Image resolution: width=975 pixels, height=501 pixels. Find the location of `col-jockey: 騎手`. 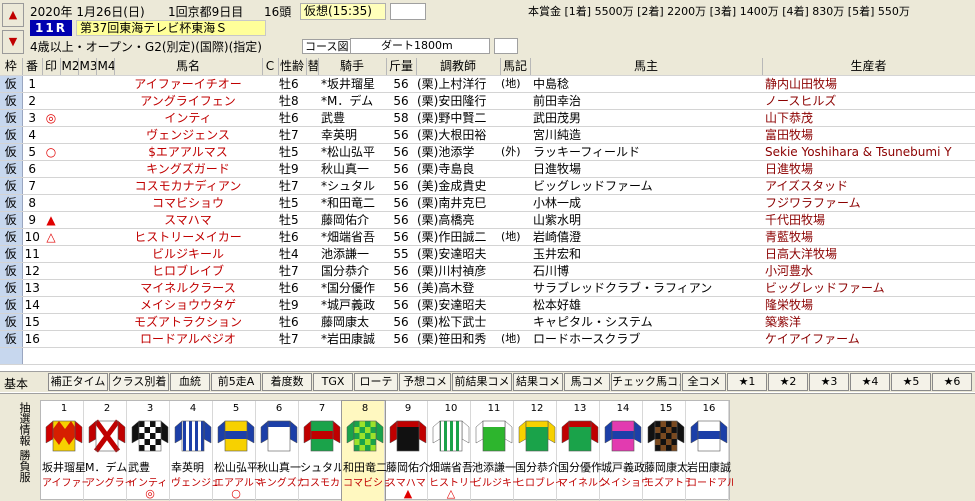

col-jockey: 騎手 is located at coordinates (352, 67).